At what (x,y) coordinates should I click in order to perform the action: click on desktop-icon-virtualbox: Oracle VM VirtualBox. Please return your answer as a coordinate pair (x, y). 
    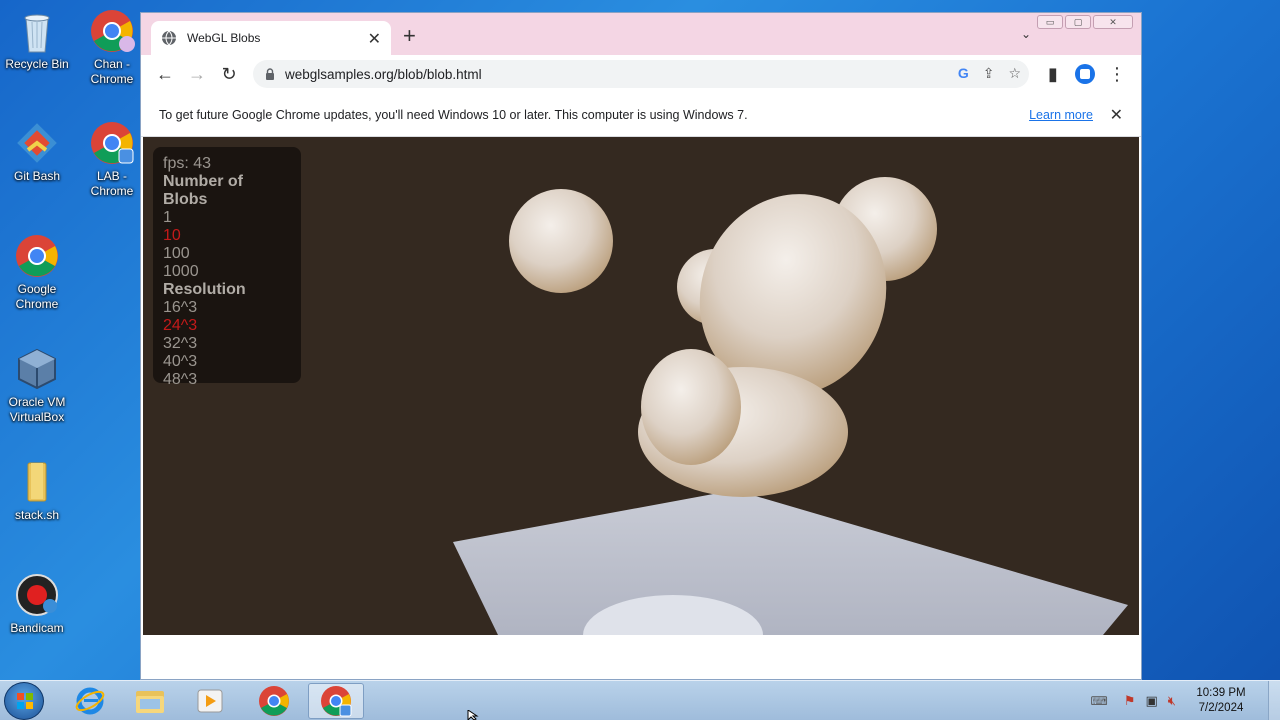
    Looking at the image, I should click on (37, 385).